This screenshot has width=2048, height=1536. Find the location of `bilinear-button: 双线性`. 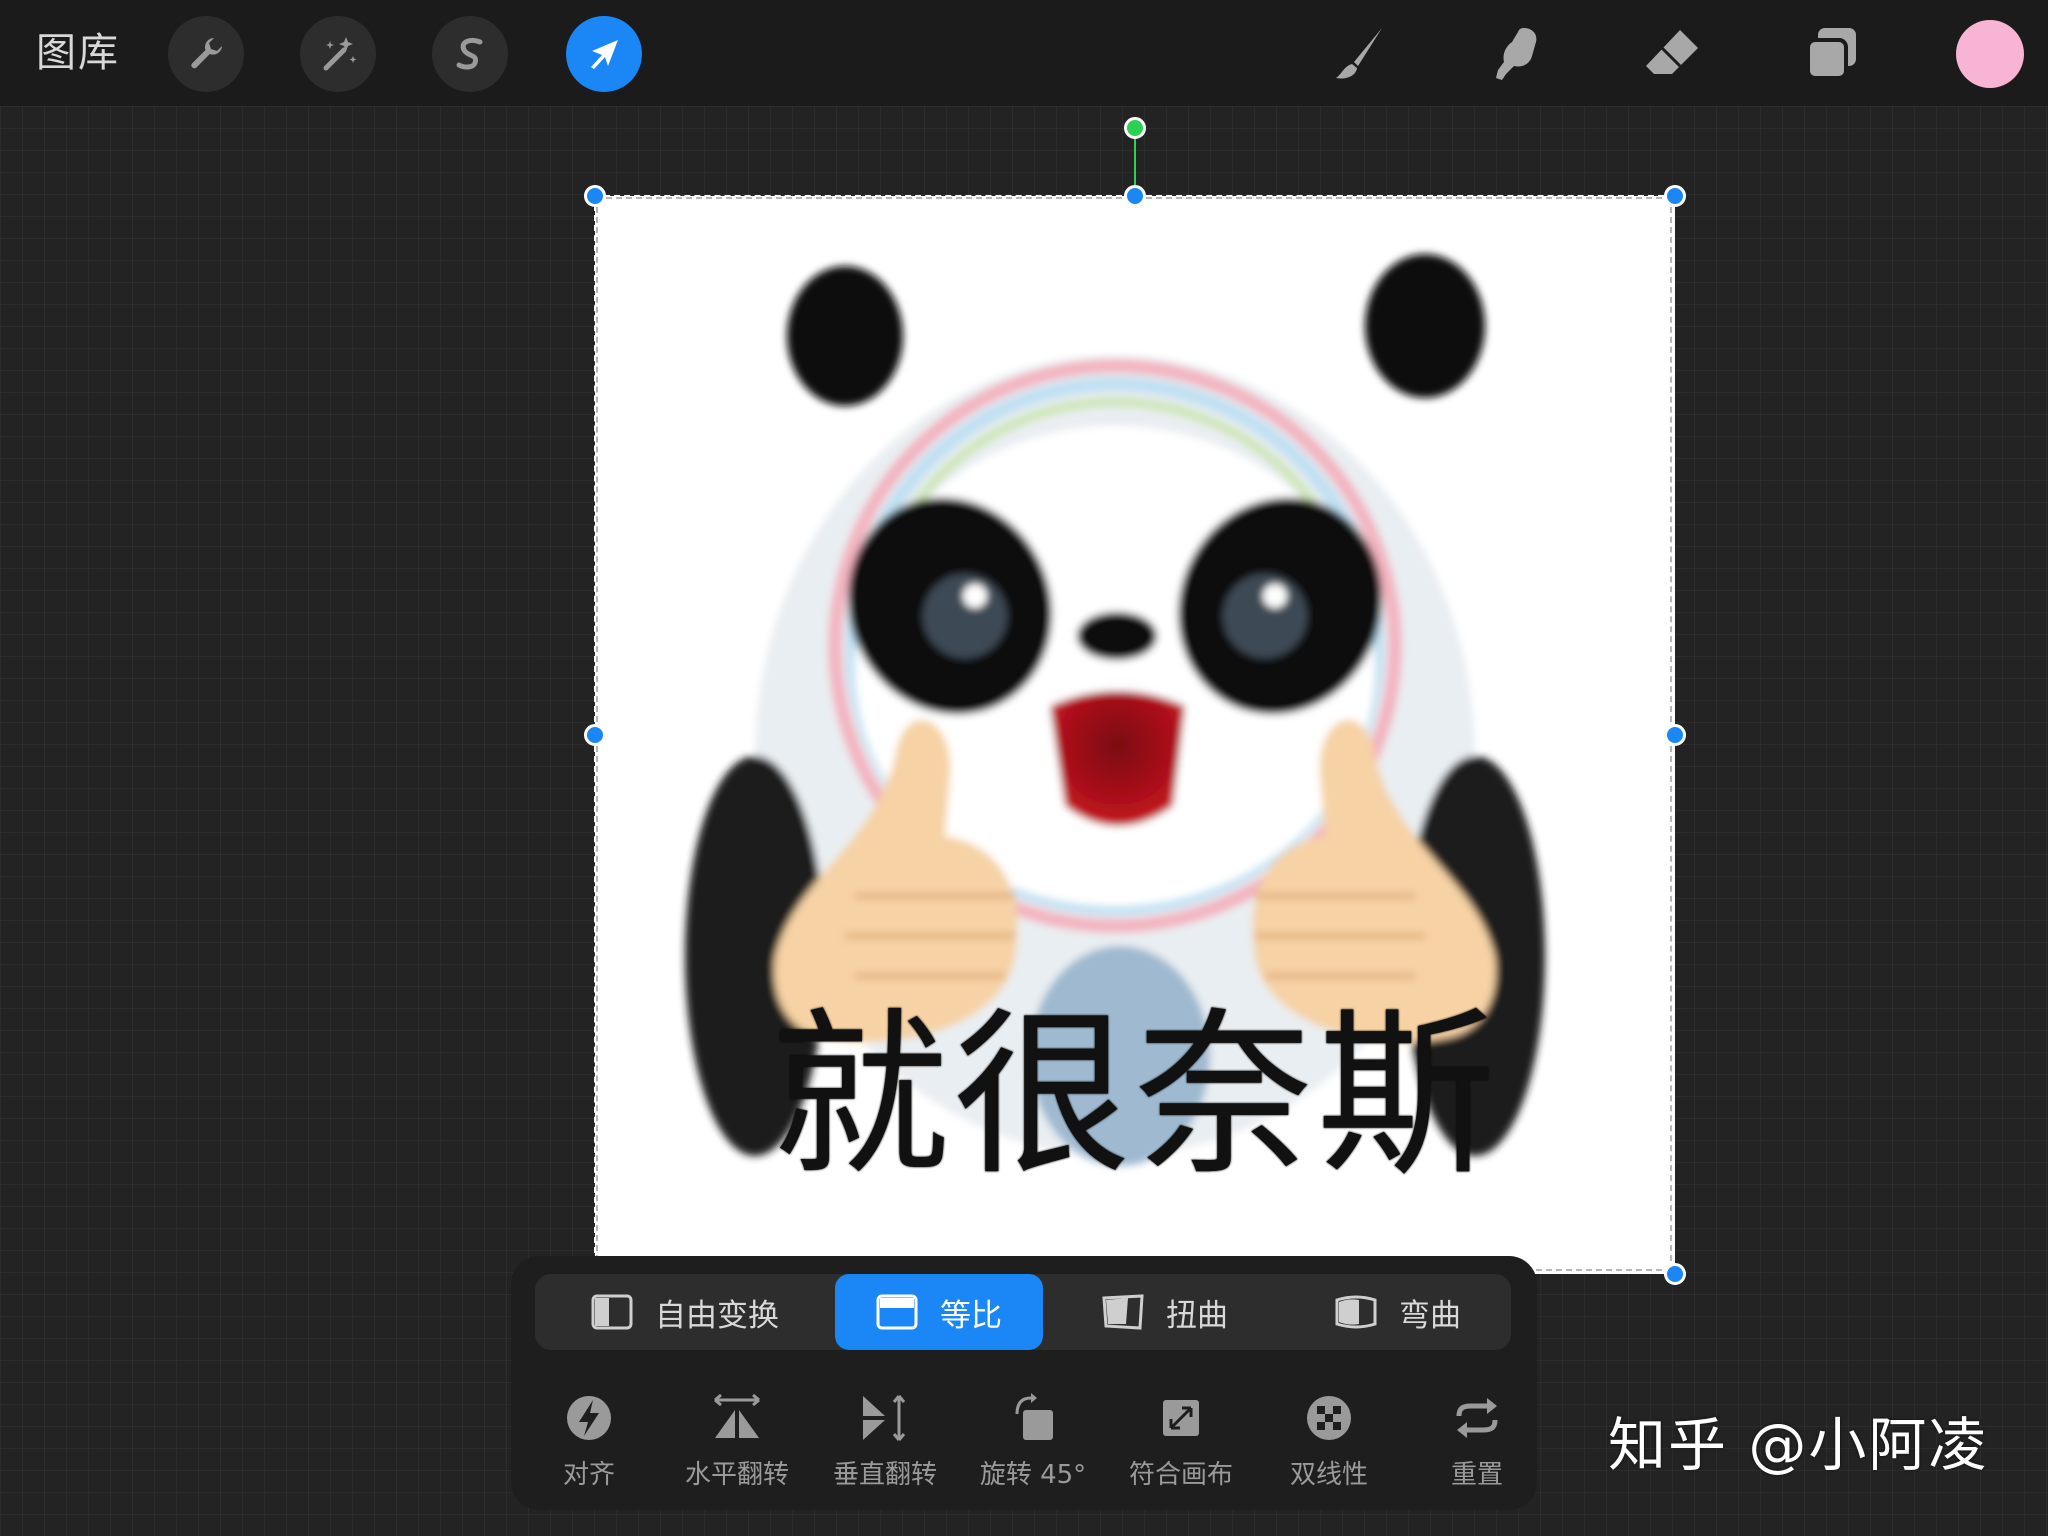

bilinear-button: 双线性 is located at coordinates (1329, 1447).